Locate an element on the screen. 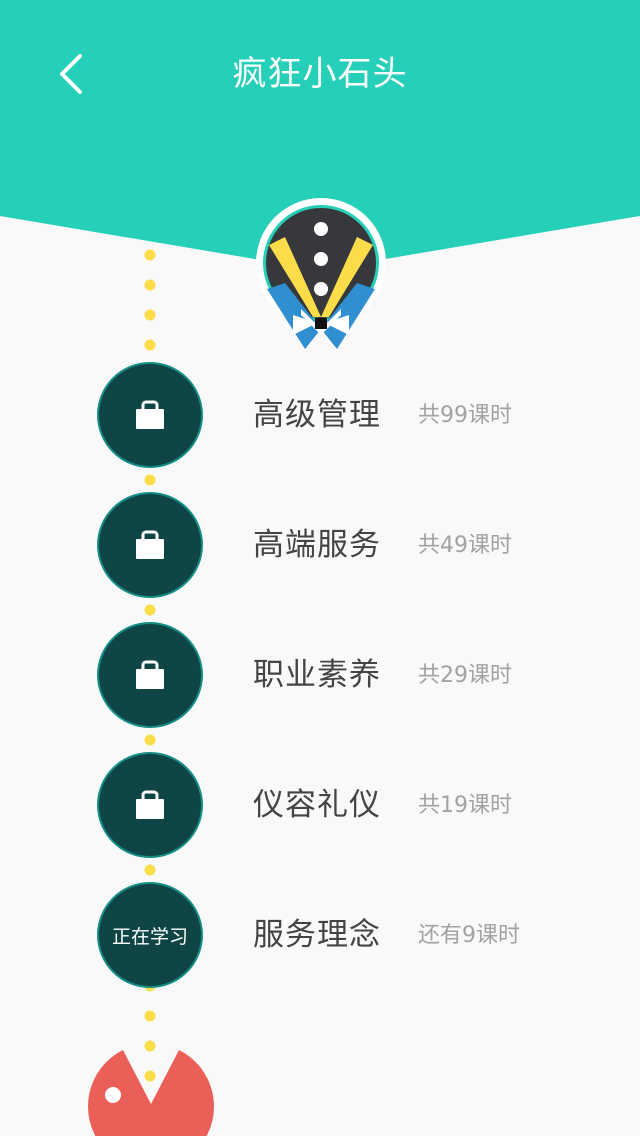 The image size is (640, 1136). course-hours: 还有9课时 is located at coordinates (469, 935).